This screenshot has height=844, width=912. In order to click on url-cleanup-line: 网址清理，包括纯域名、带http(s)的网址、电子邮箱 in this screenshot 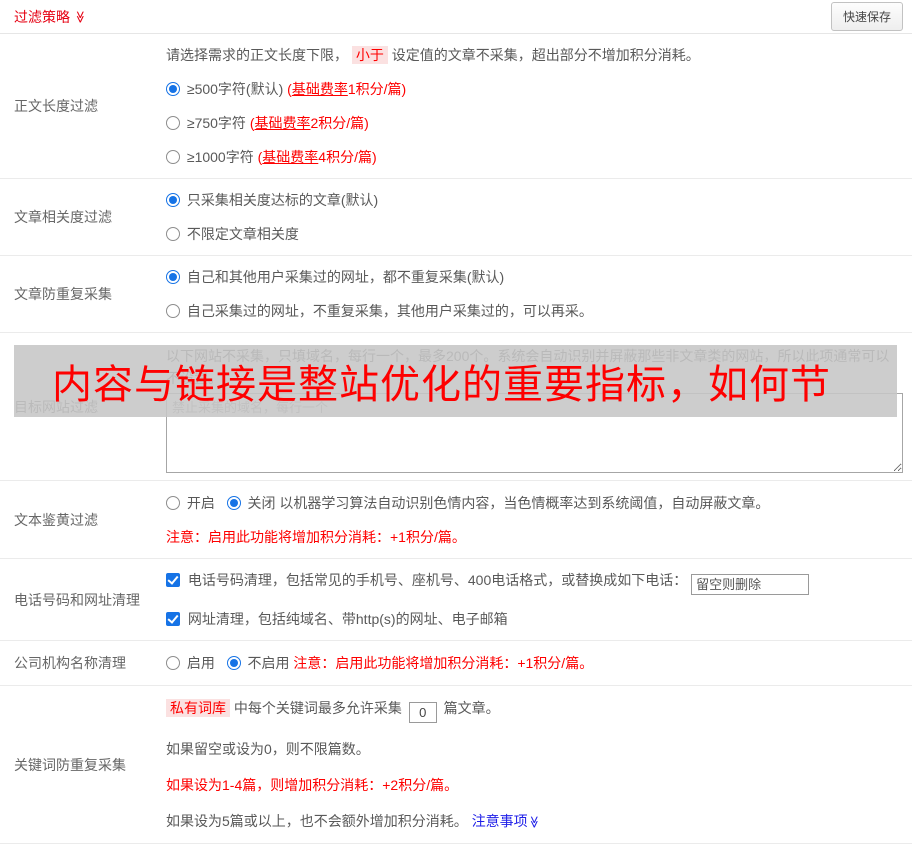, I will do `click(534, 619)`.